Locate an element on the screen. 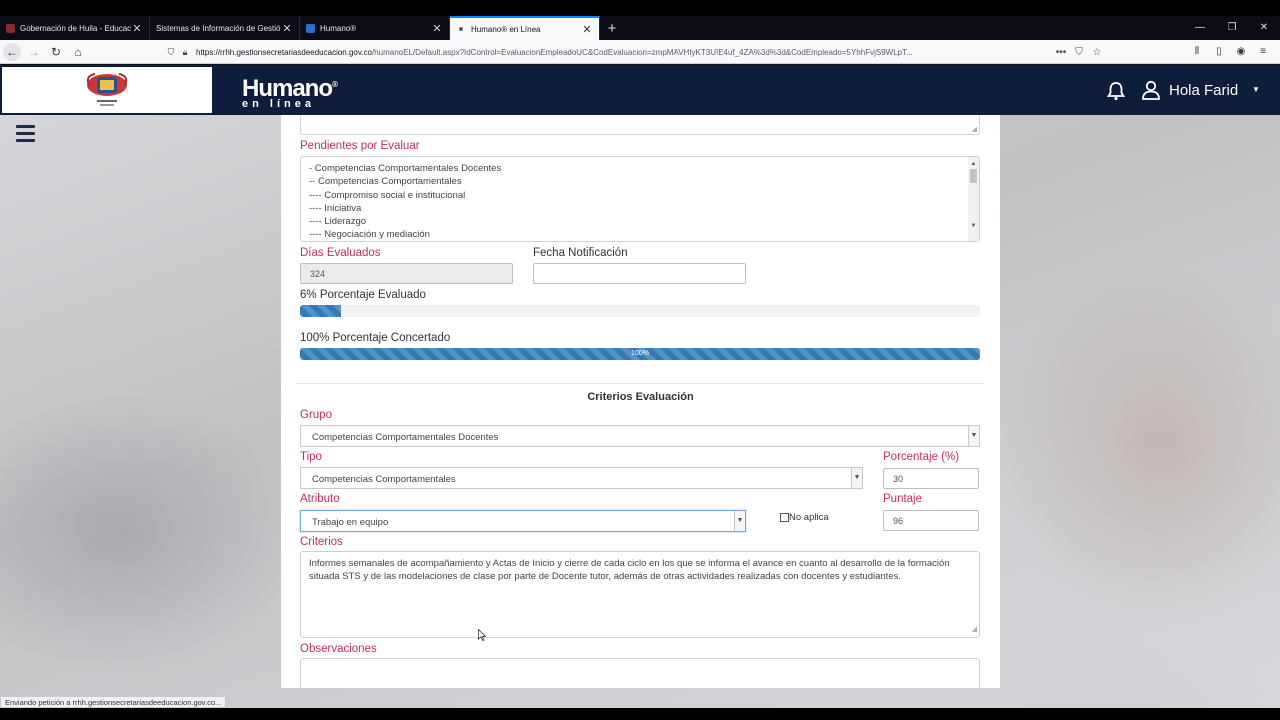 Image resolution: width=1280 pixels, height=720 pixels. home-icon: ⌂ is located at coordinates (78, 52).